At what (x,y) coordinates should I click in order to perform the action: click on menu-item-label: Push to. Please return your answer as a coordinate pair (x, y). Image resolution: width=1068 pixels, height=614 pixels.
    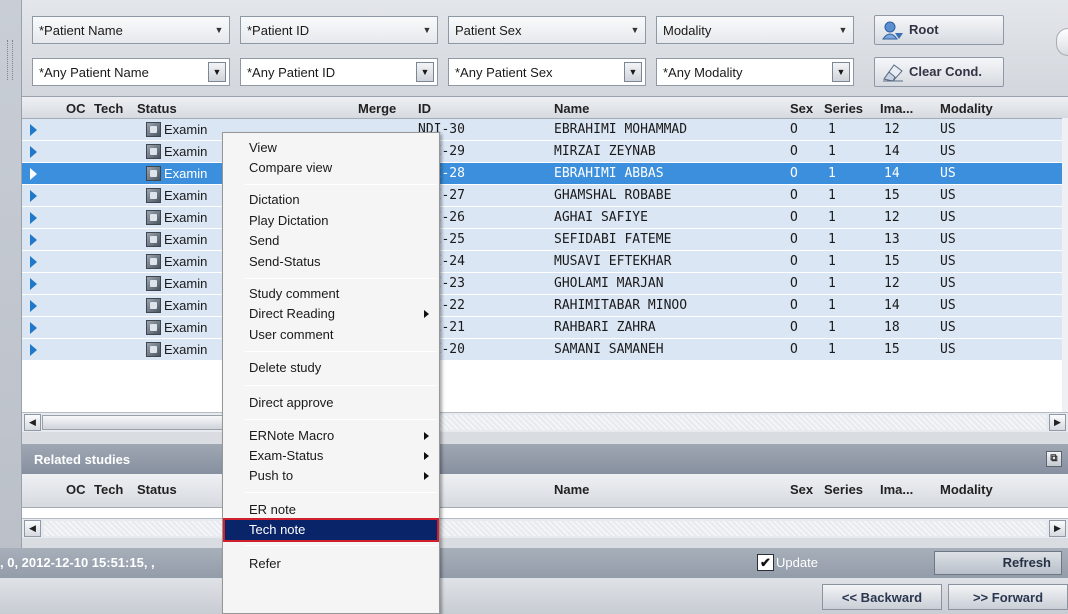
    Looking at the image, I should click on (271, 475).